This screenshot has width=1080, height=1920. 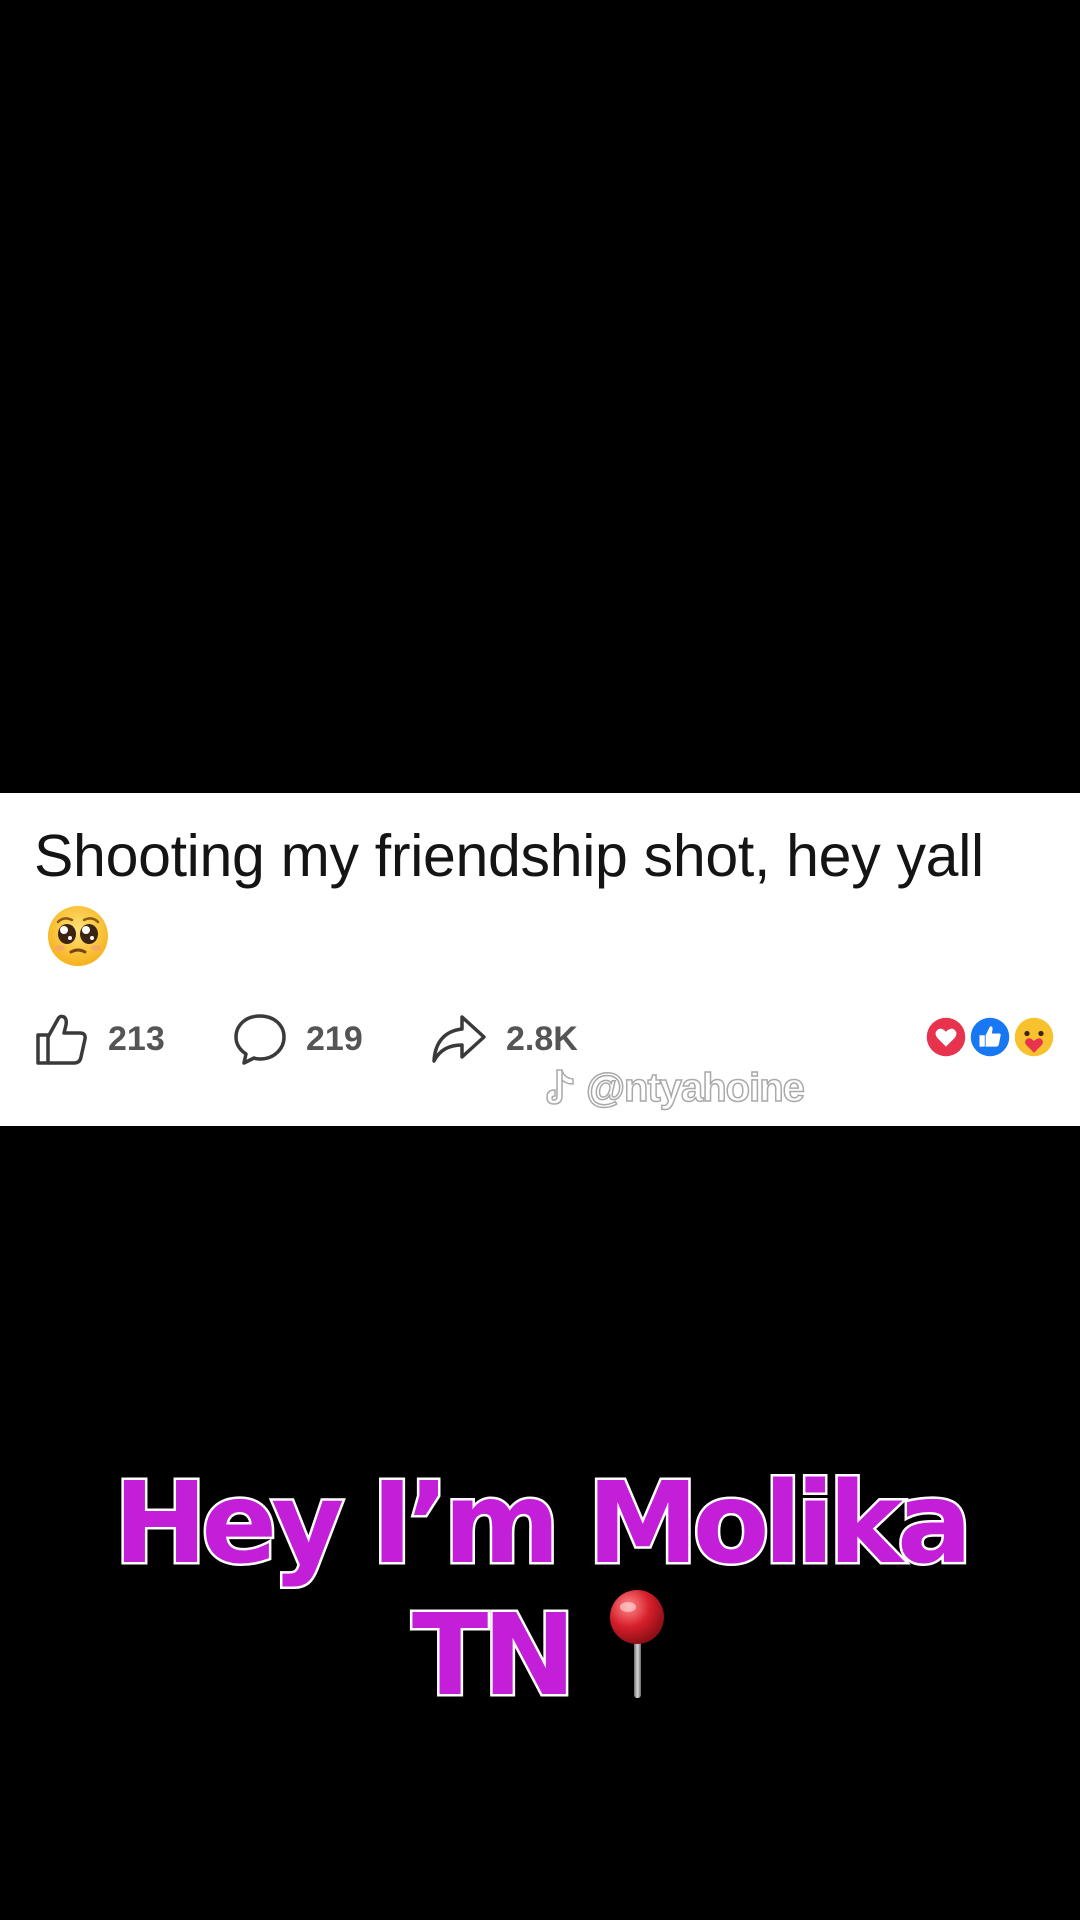 What do you see at coordinates (297, 1039) in the screenshot?
I see `comment-button: 219` at bounding box center [297, 1039].